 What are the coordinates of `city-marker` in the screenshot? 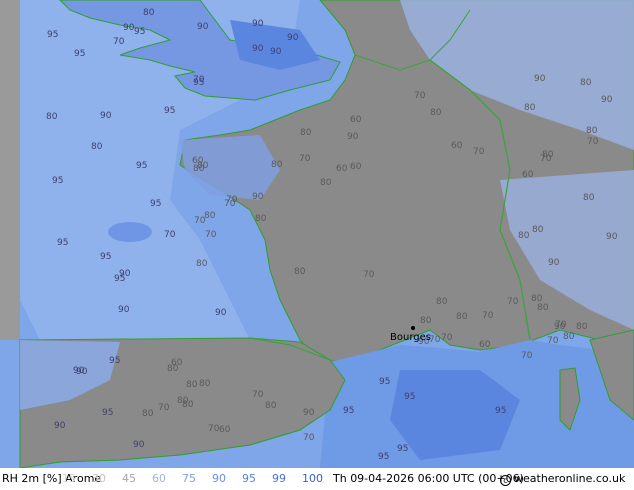 It's located at (413, 328).